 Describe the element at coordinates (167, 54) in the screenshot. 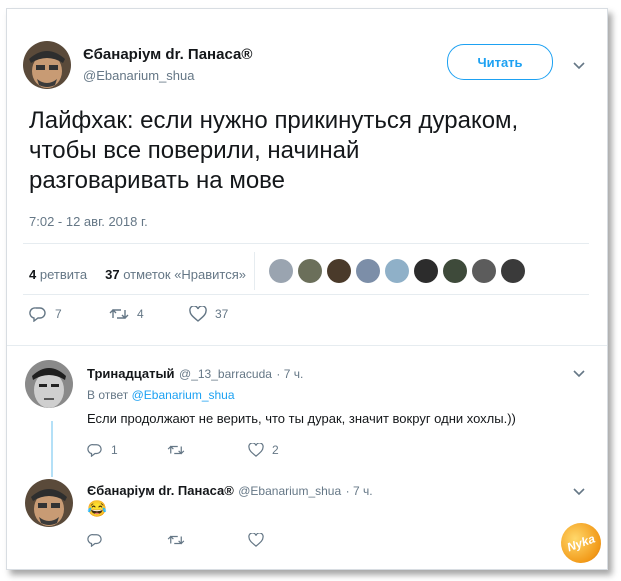

I see `author-name: Єбанаріум dr. Панаса®` at that location.